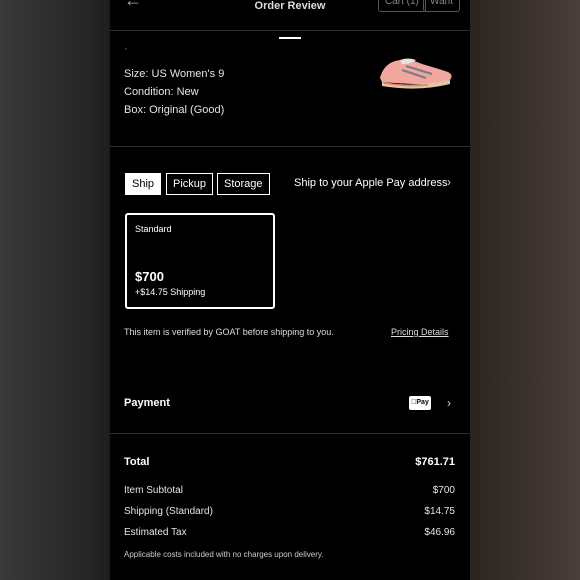 The width and height of the screenshot is (580, 580). Describe the element at coordinates (439, 511) in the screenshot. I see `shipping-value: $14.75` at that location.